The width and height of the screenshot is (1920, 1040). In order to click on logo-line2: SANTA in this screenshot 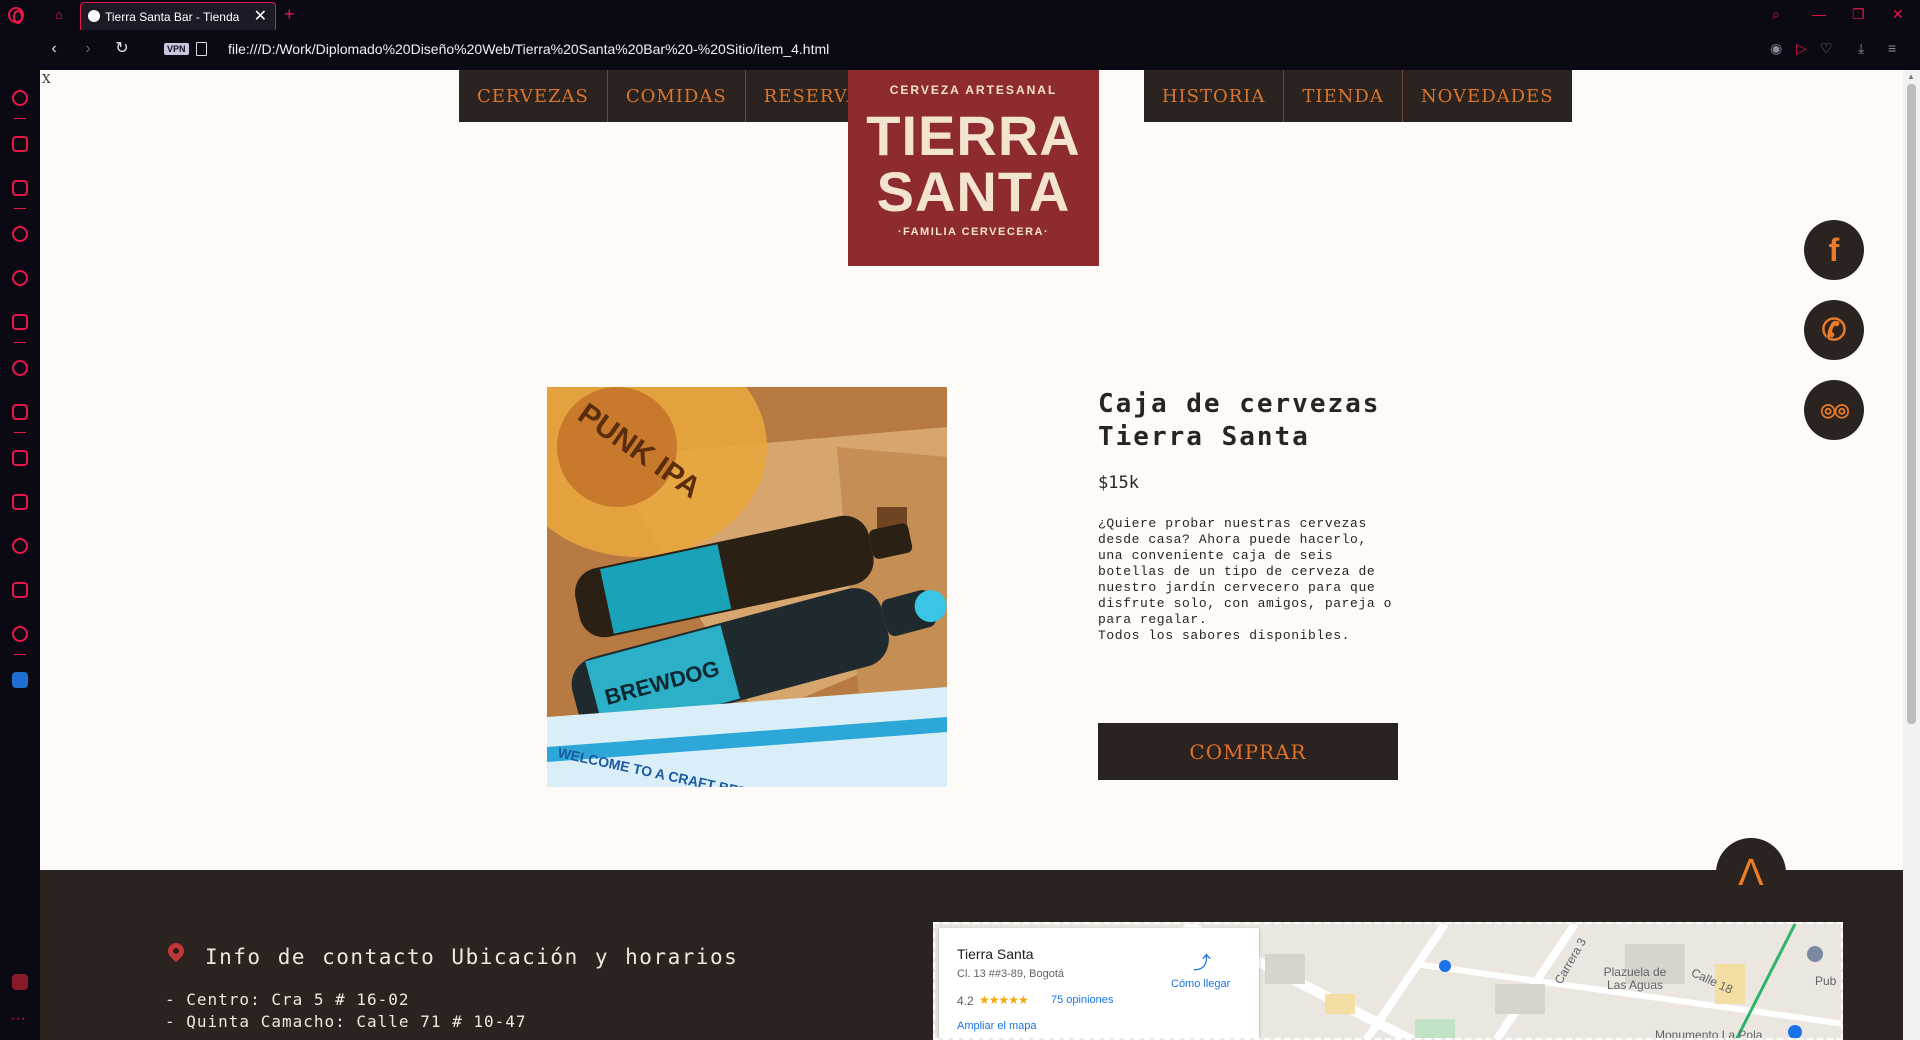, I will do `click(973, 191)`.